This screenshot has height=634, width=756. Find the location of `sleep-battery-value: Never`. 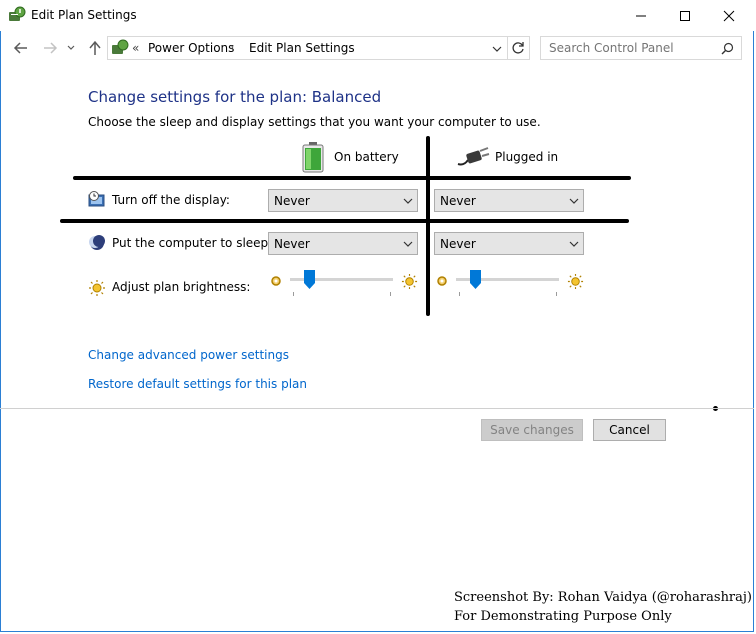

sleep-battery-value: Never is located at coordinates (292, 244).